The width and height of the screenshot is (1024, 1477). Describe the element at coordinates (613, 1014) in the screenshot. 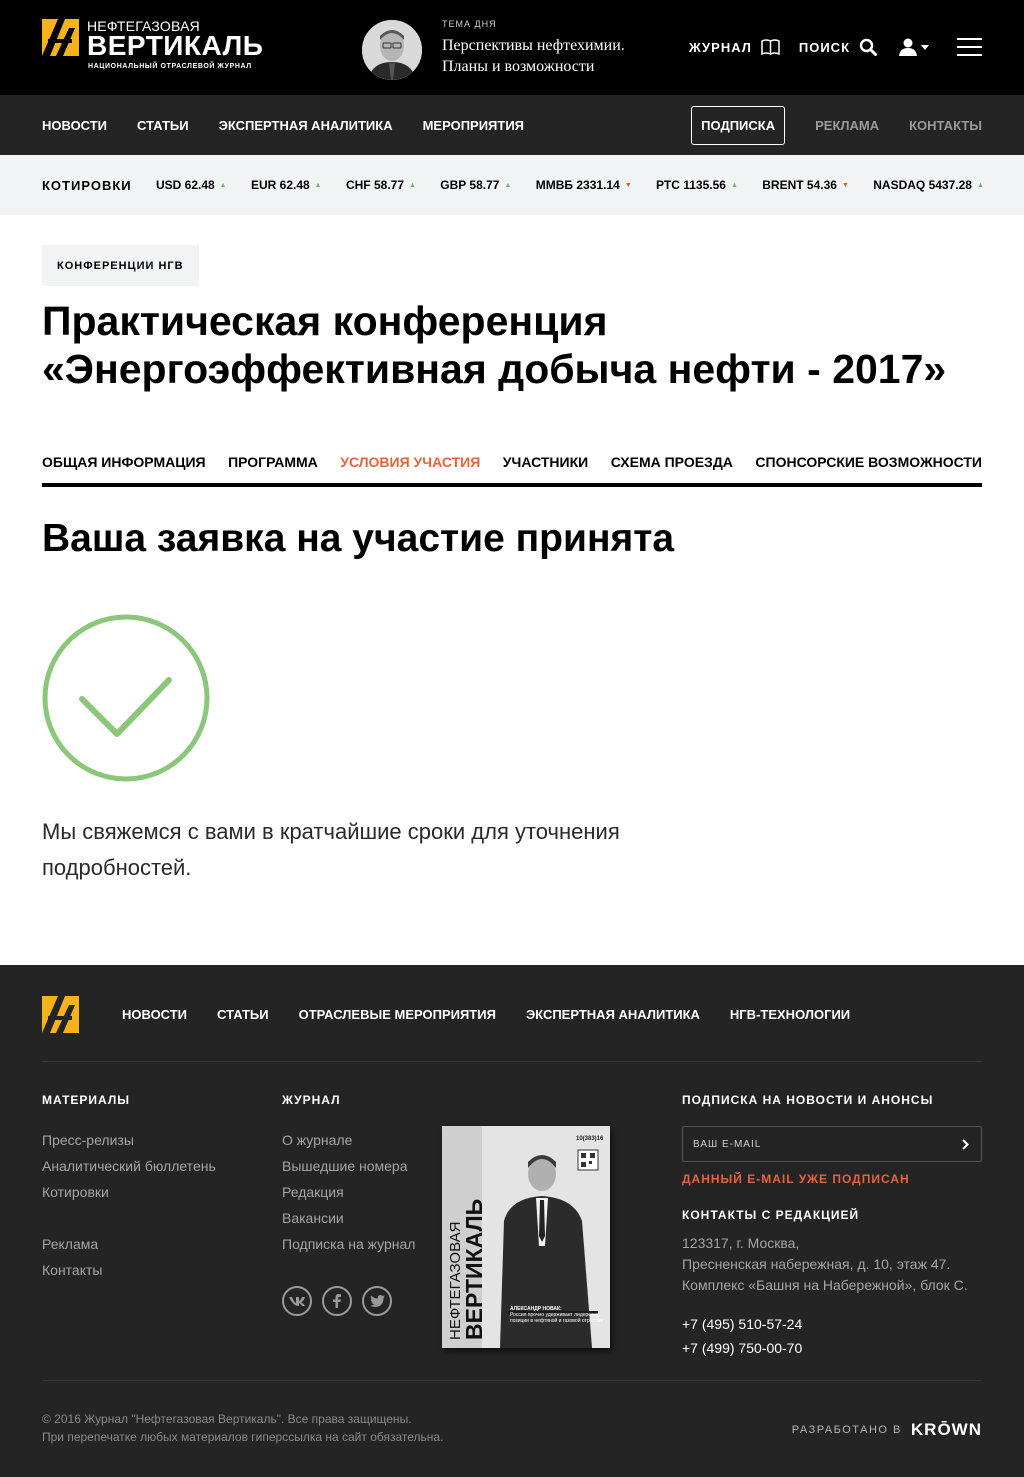

I see `footer-nav-expert-analytics: ЭКСПЕРТНАЯ АНАЛИТИКА` at that location.